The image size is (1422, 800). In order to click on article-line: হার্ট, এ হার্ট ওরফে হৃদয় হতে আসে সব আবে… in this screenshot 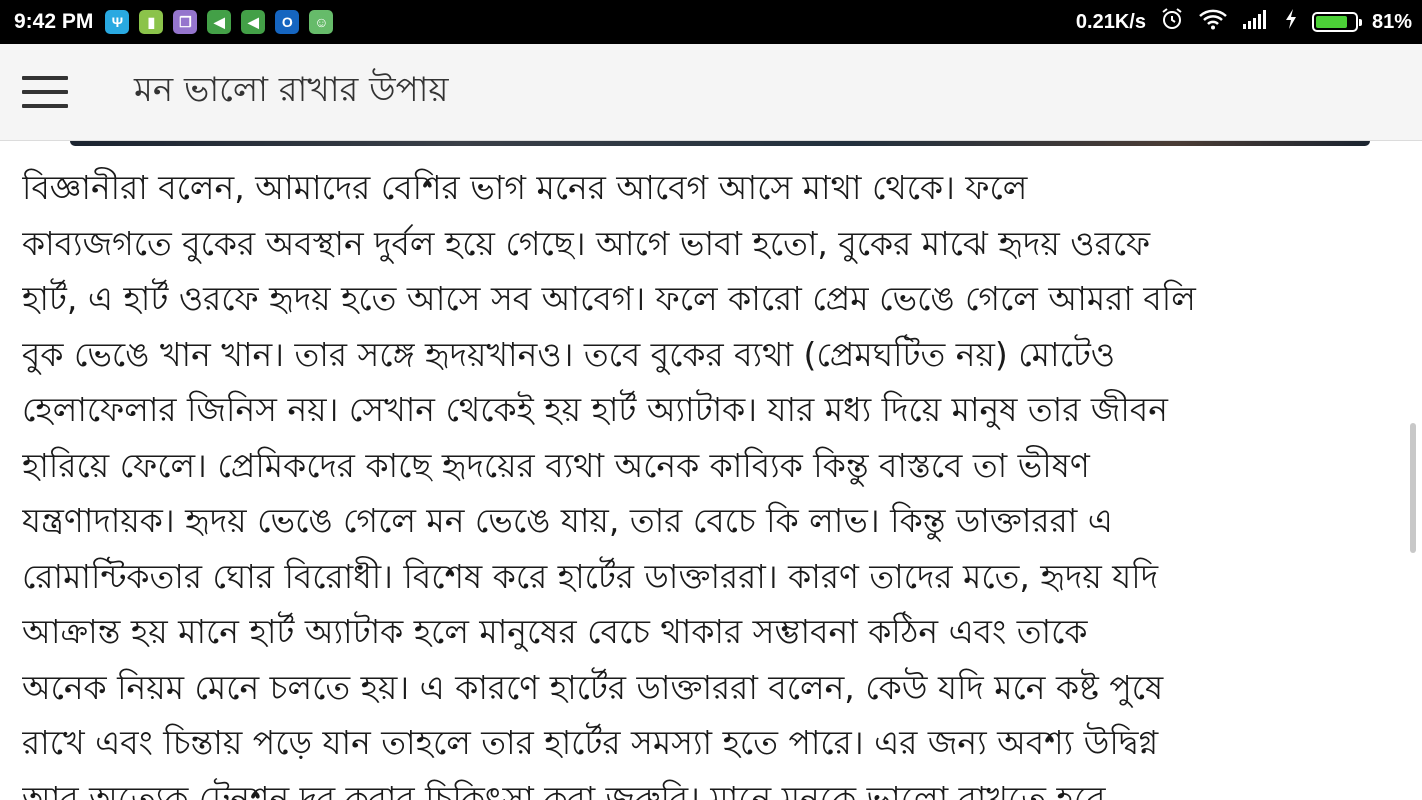, I will do `click(609, 298)`.